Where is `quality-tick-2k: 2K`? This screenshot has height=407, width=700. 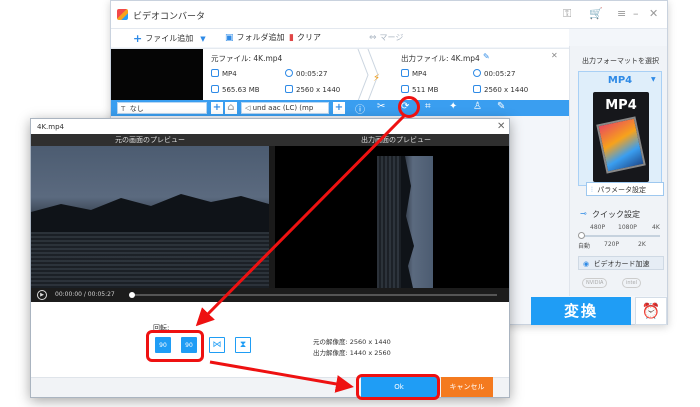
quality-tick-2k: 2K is located at coordinates (642, 244).